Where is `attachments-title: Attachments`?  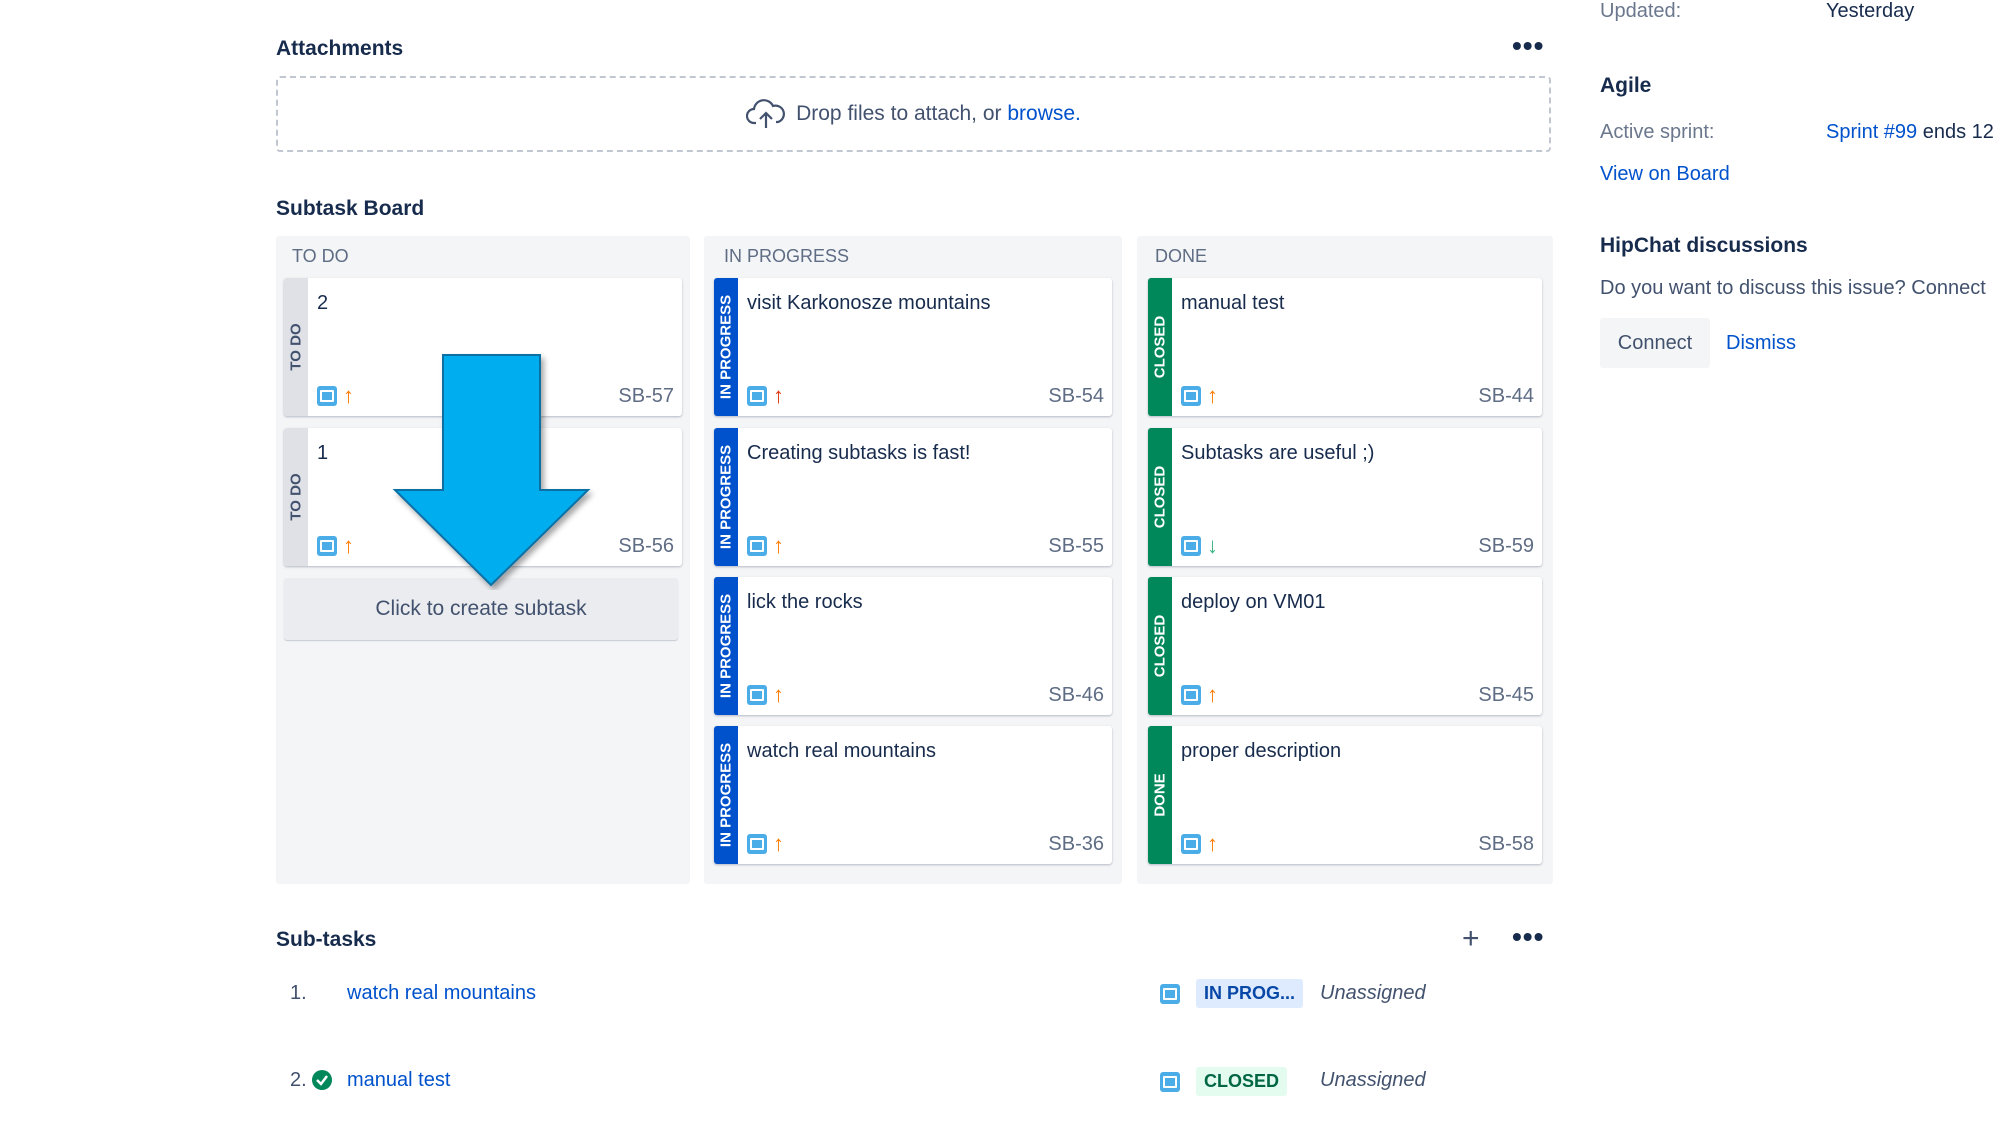 attachments-title: Attachments is located at coordinates (340, 48).